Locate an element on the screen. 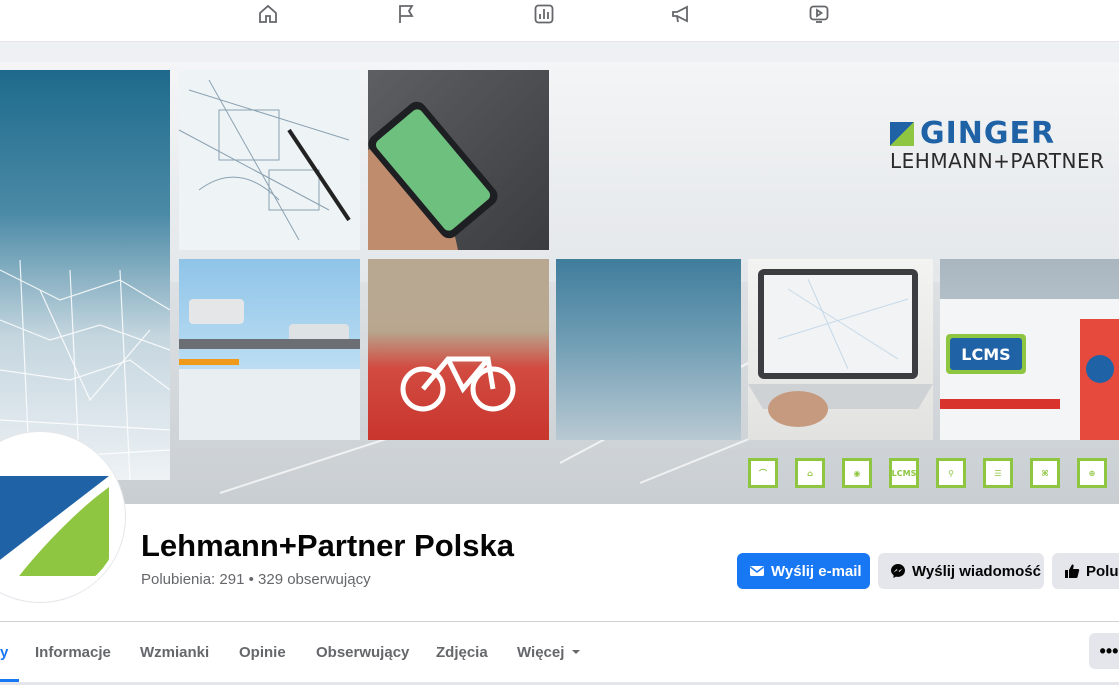 The image size is (1119, 685). more-options-label: ••• is located at coordinates (1109, 650).